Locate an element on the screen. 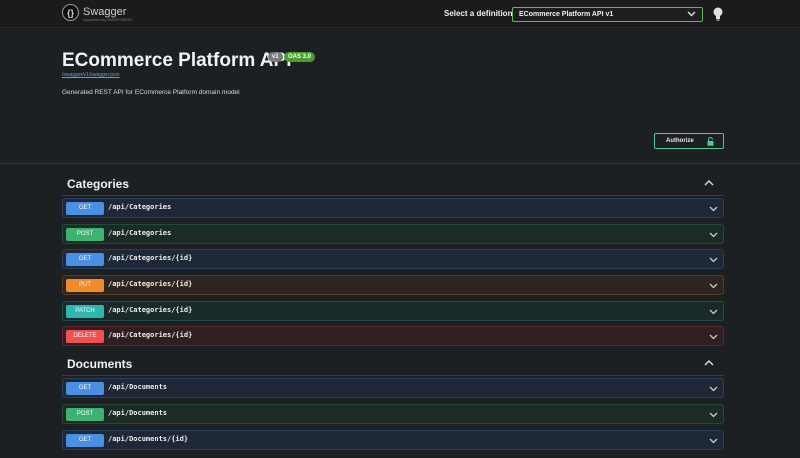 Image resolution: width=800 pixels, height=458 pixels. definition-label: Select a definition is located at coordinates (478, 13).